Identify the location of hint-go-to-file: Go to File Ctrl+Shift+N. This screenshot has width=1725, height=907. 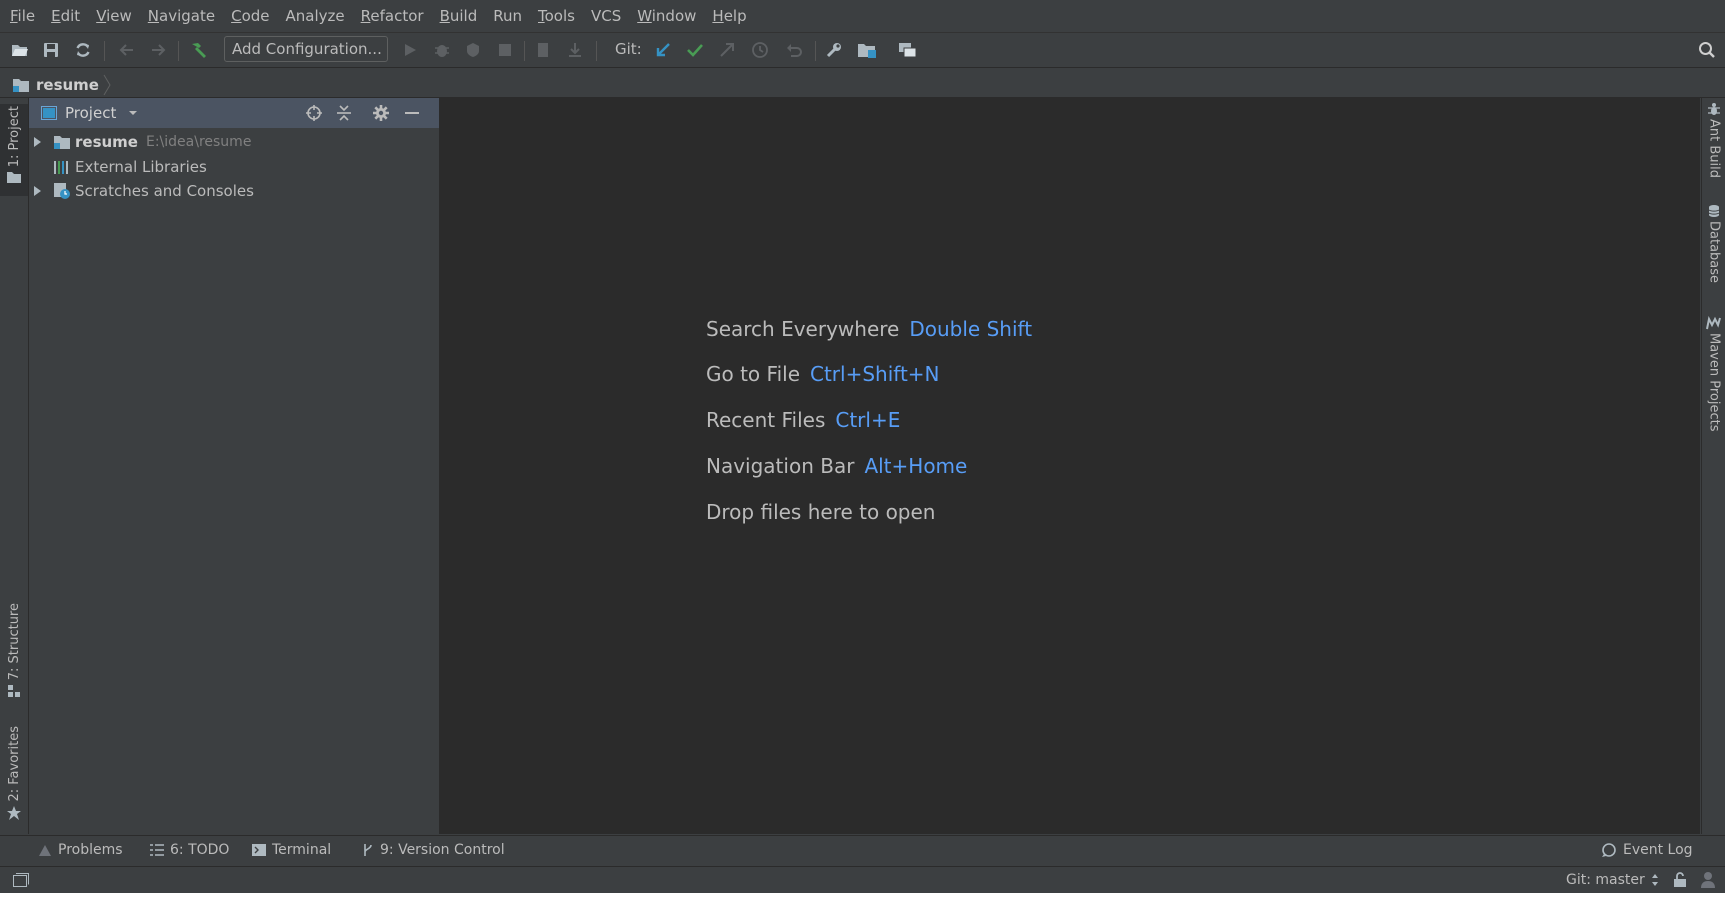
(823, 374).